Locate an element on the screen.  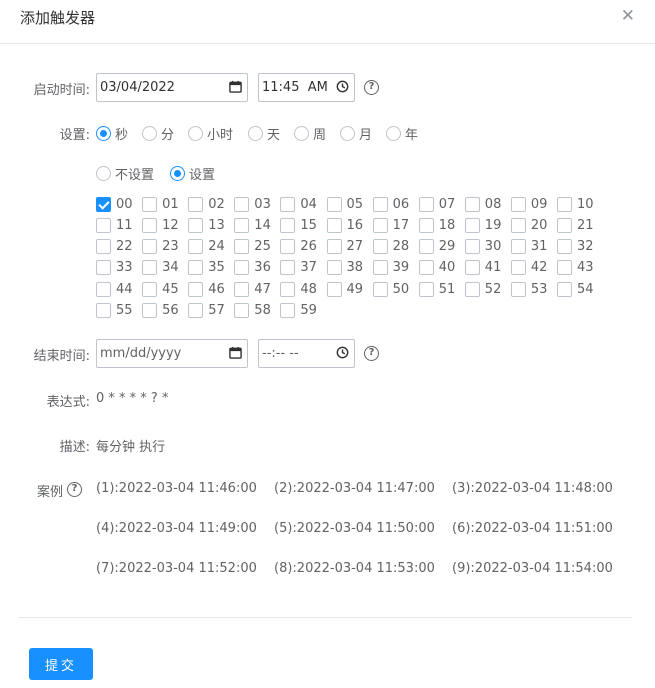
second-checkbox-08: 08 is located at coordinates (482, 204).